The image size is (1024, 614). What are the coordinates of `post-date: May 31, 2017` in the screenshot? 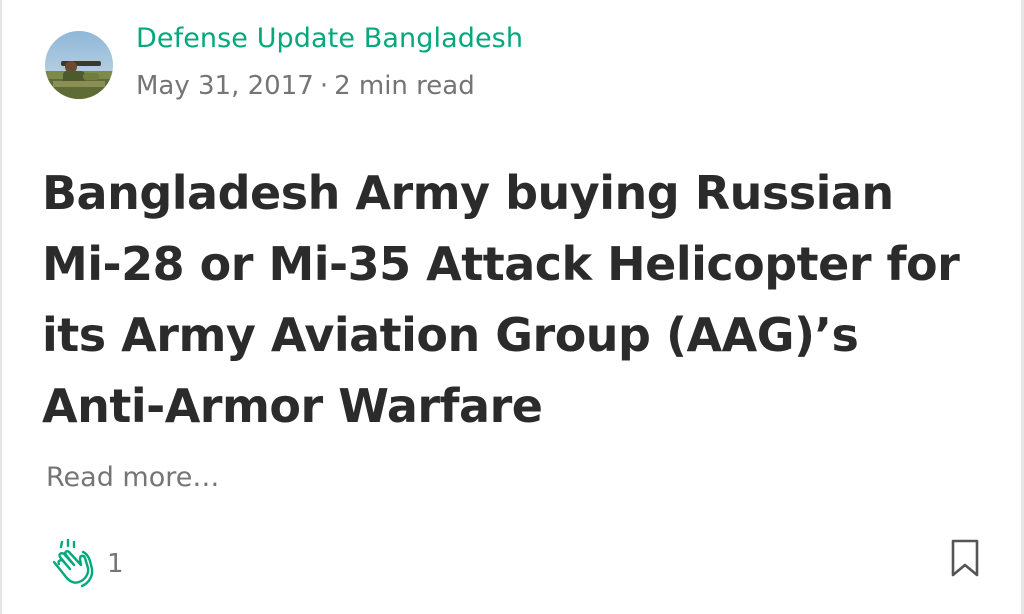 It's located at (225, 86).